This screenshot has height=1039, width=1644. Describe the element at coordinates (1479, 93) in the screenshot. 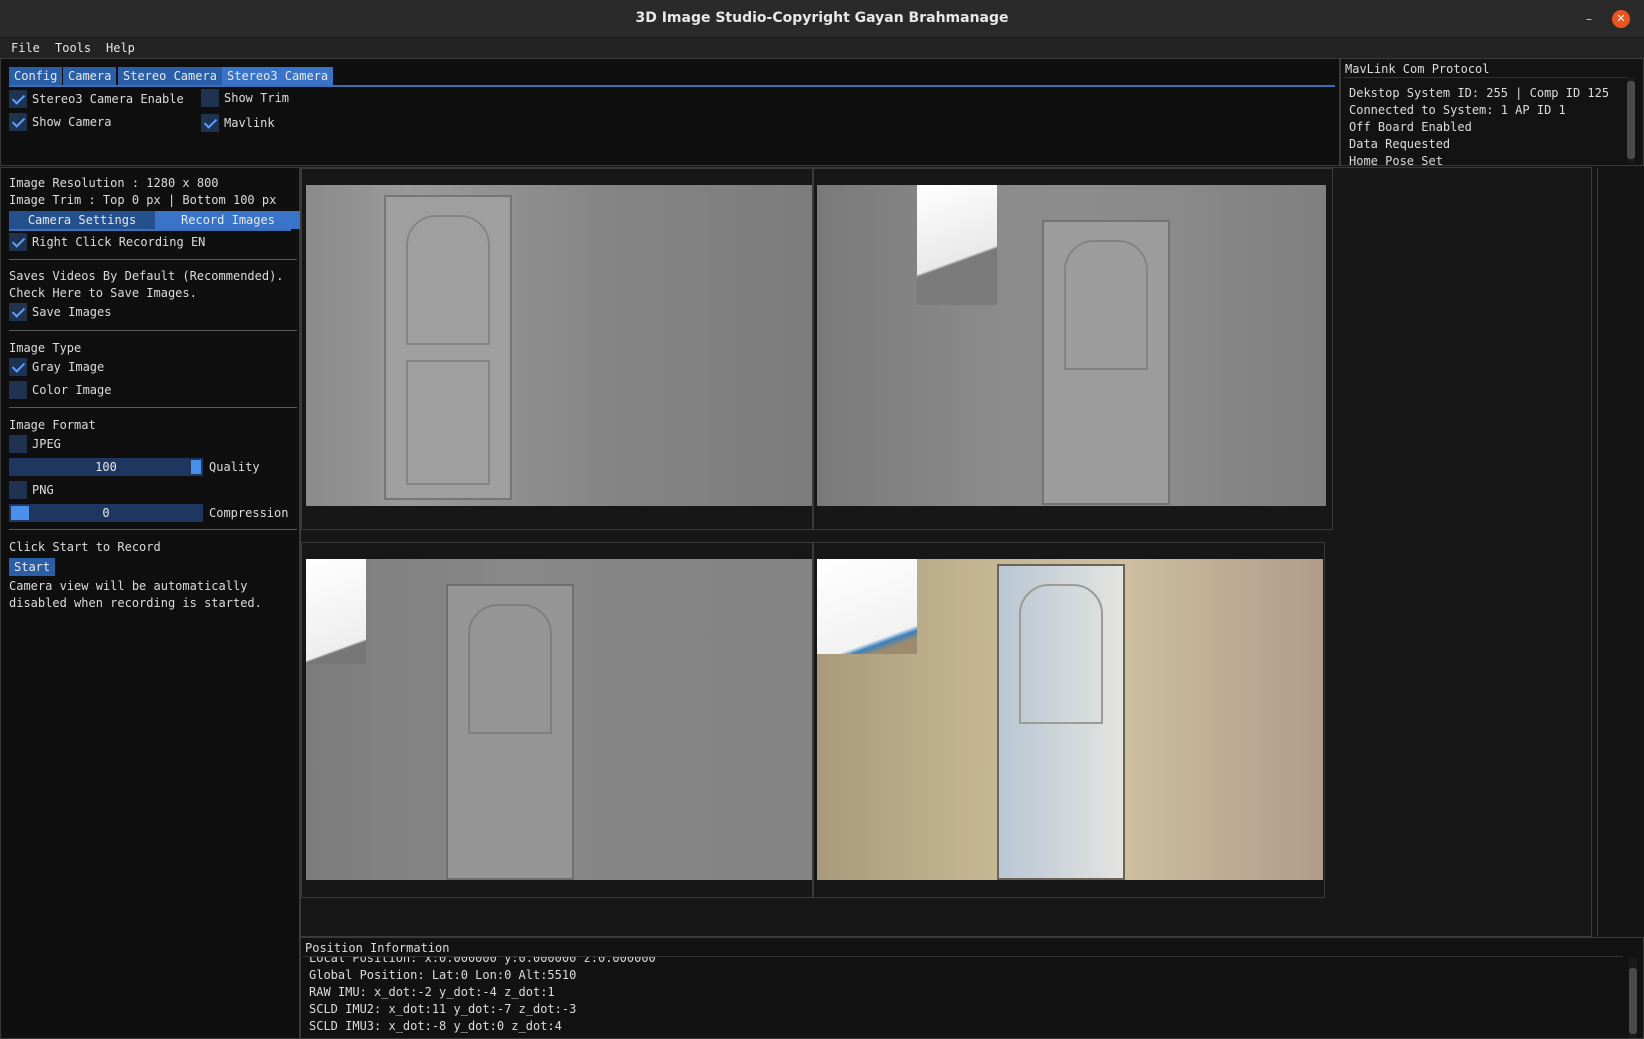

I see `mavlink-line: Dekstop System ID: 255 | Comp ID 125` at that location.